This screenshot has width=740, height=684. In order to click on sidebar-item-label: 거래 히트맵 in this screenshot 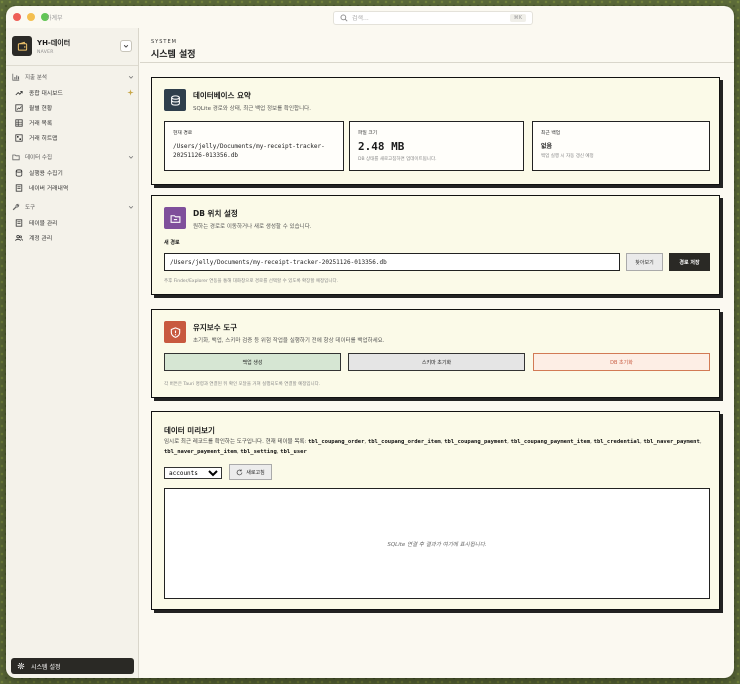, I will do `click(43, 139)`.